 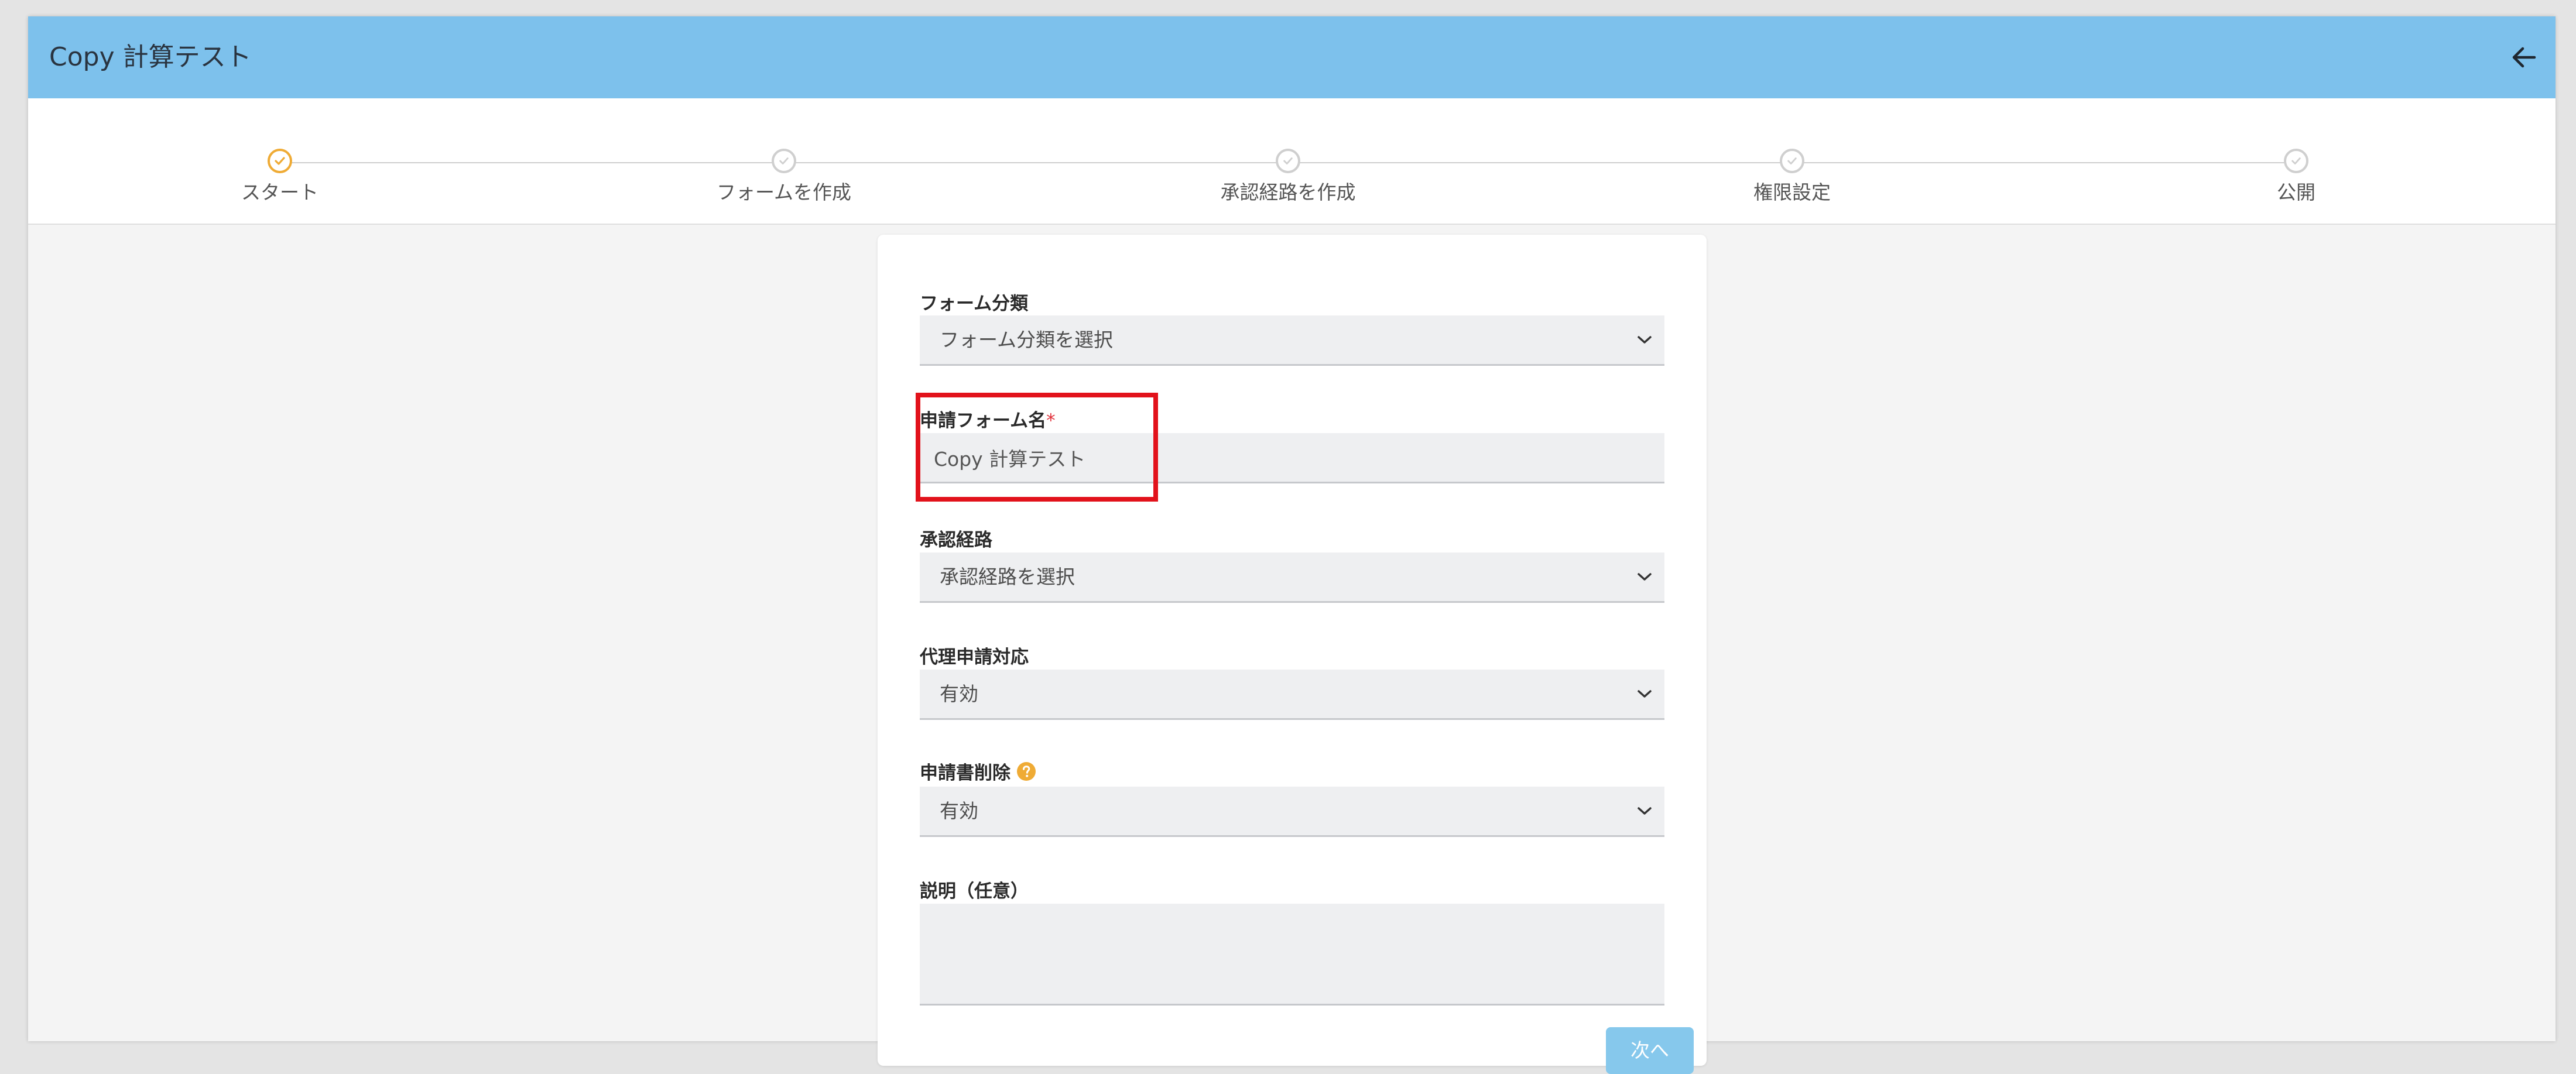 I want to click on description-textarea, so click(x=1292, y=955).